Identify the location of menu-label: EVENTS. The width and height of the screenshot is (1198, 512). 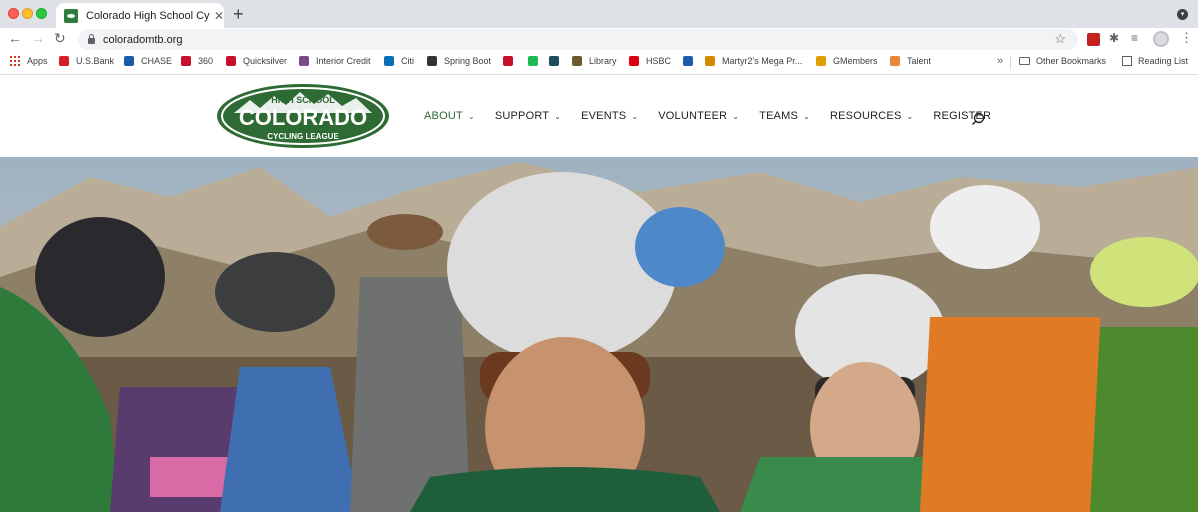
(604, 116).